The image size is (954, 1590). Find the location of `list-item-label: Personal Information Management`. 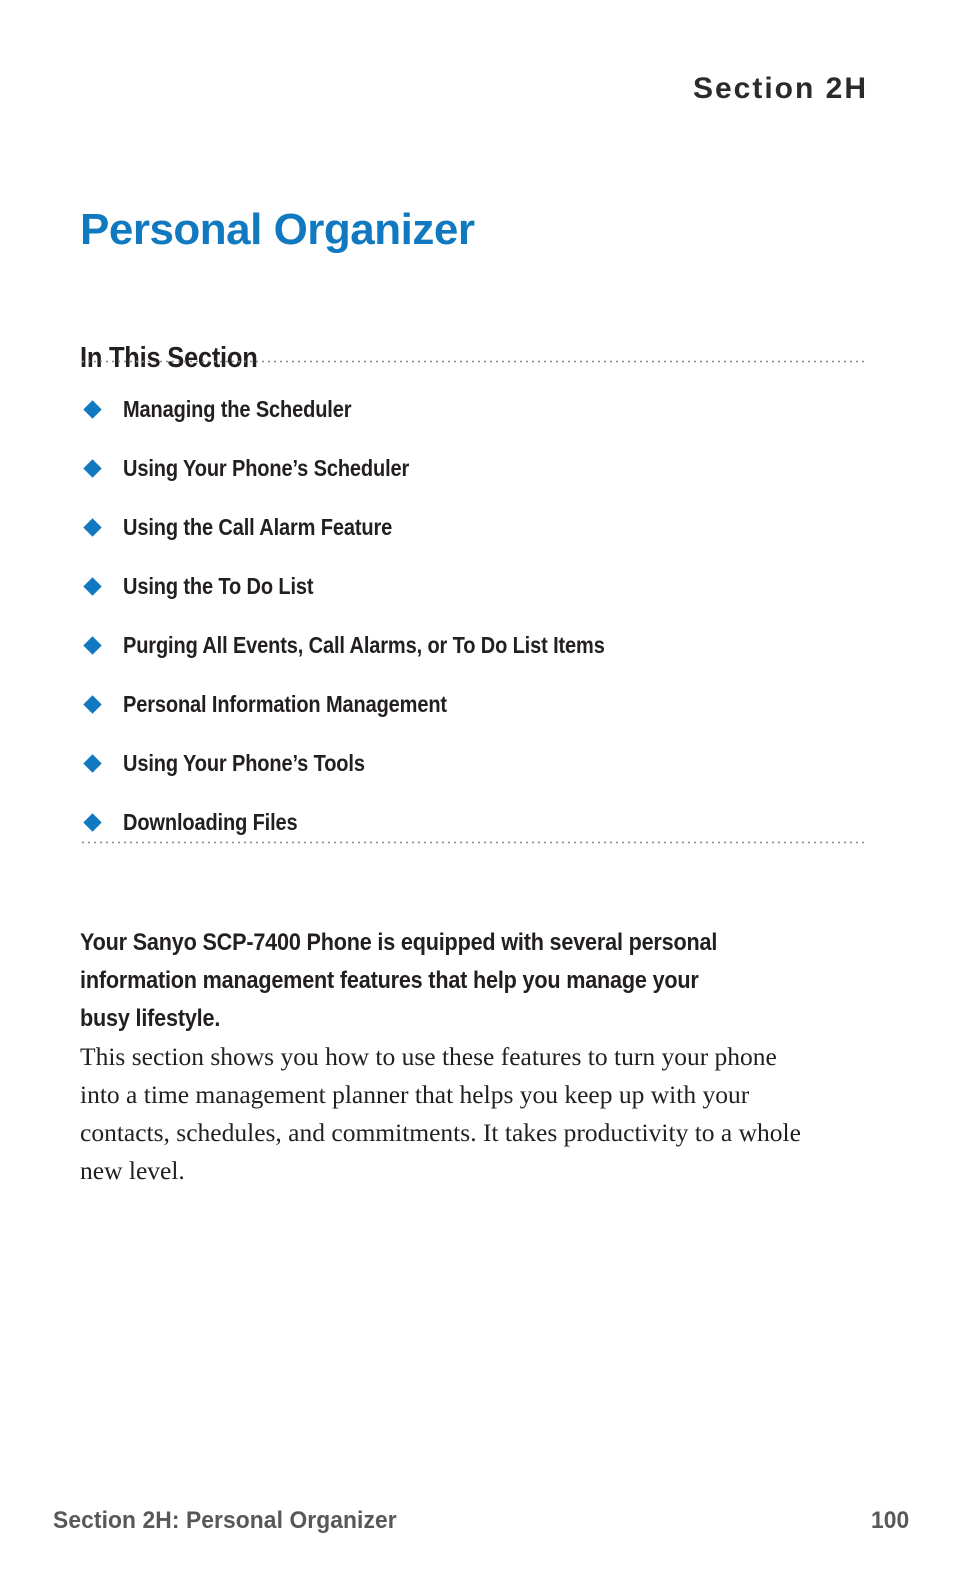

list-item-label: Personal Information Management is located at coordinates (285, 704).